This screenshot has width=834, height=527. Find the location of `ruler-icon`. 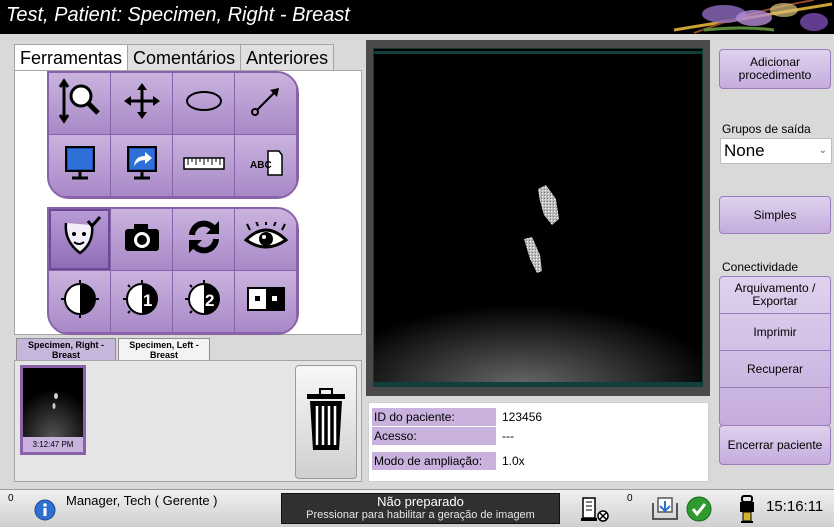

ruler-icon is located at coordinates (204, 165).